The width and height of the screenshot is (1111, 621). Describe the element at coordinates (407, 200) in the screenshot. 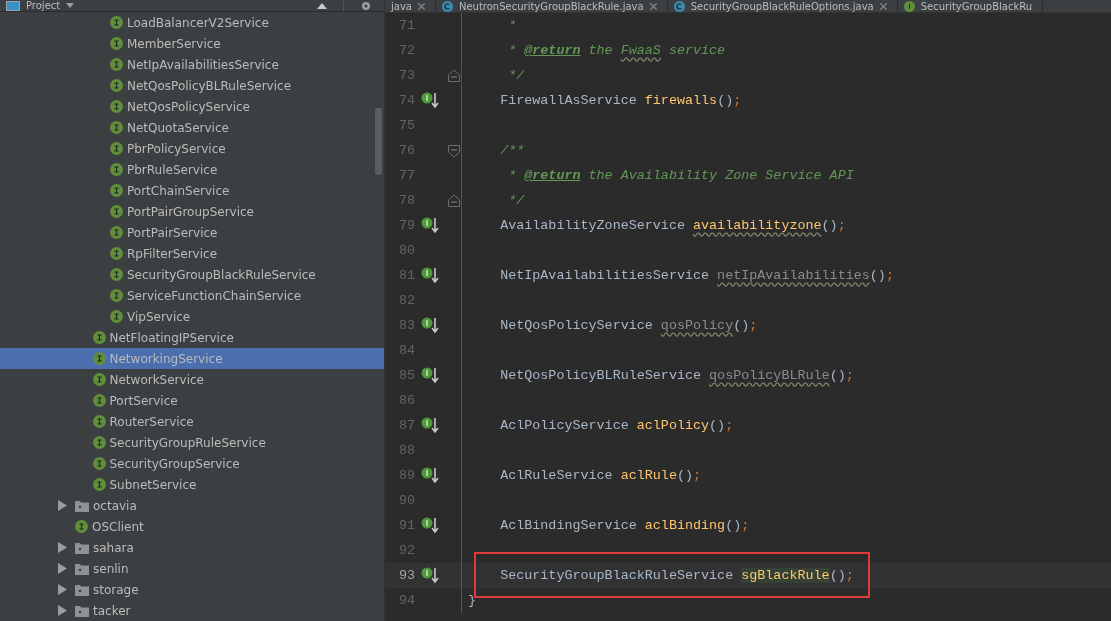

I see `line-number: 78` at that location.